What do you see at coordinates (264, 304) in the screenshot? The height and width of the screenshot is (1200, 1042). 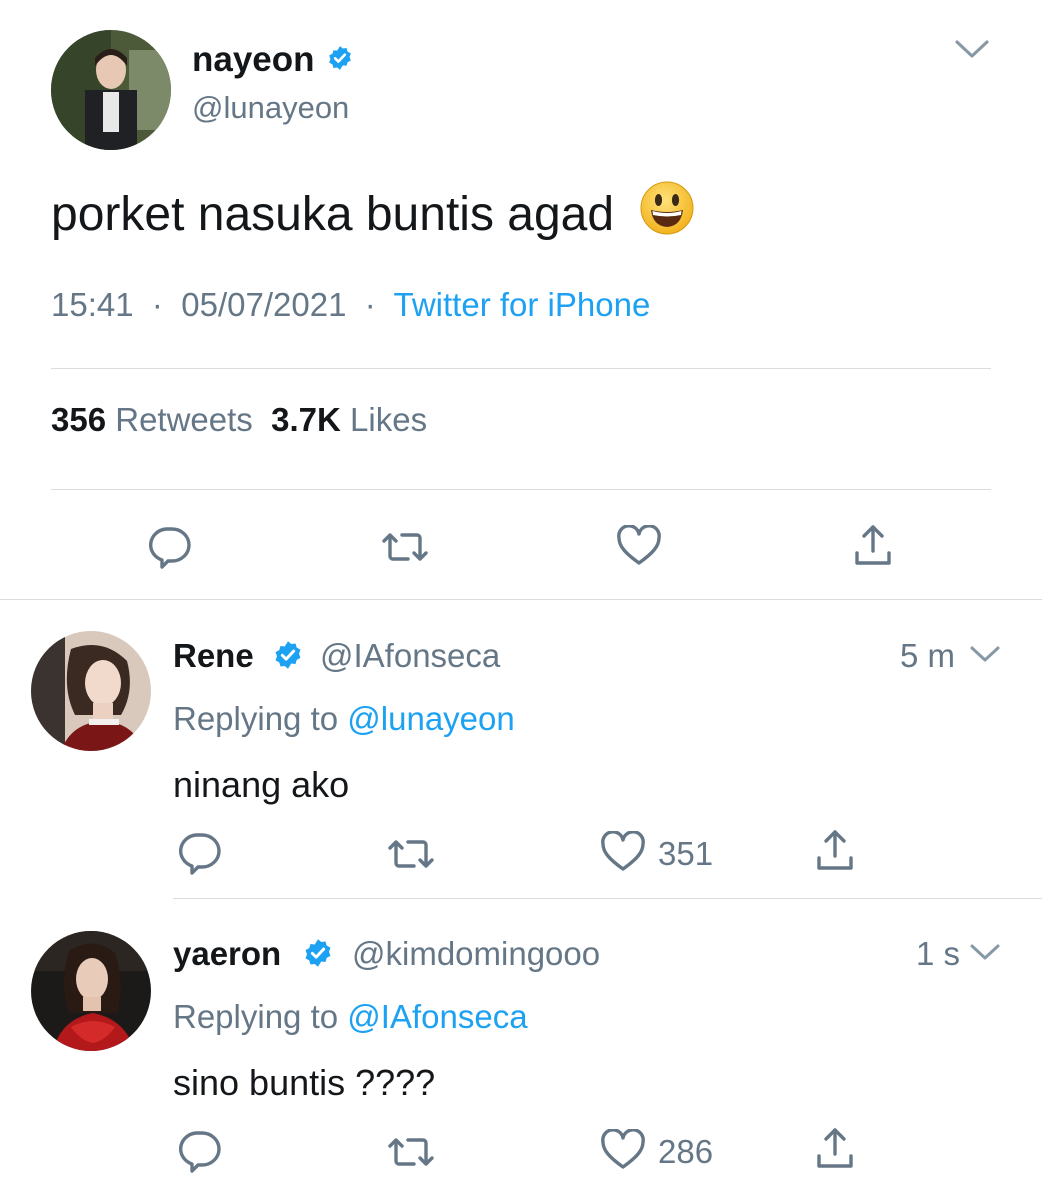 I see `tweet-date: 05/07/2021` at bounding box center [264, 304].